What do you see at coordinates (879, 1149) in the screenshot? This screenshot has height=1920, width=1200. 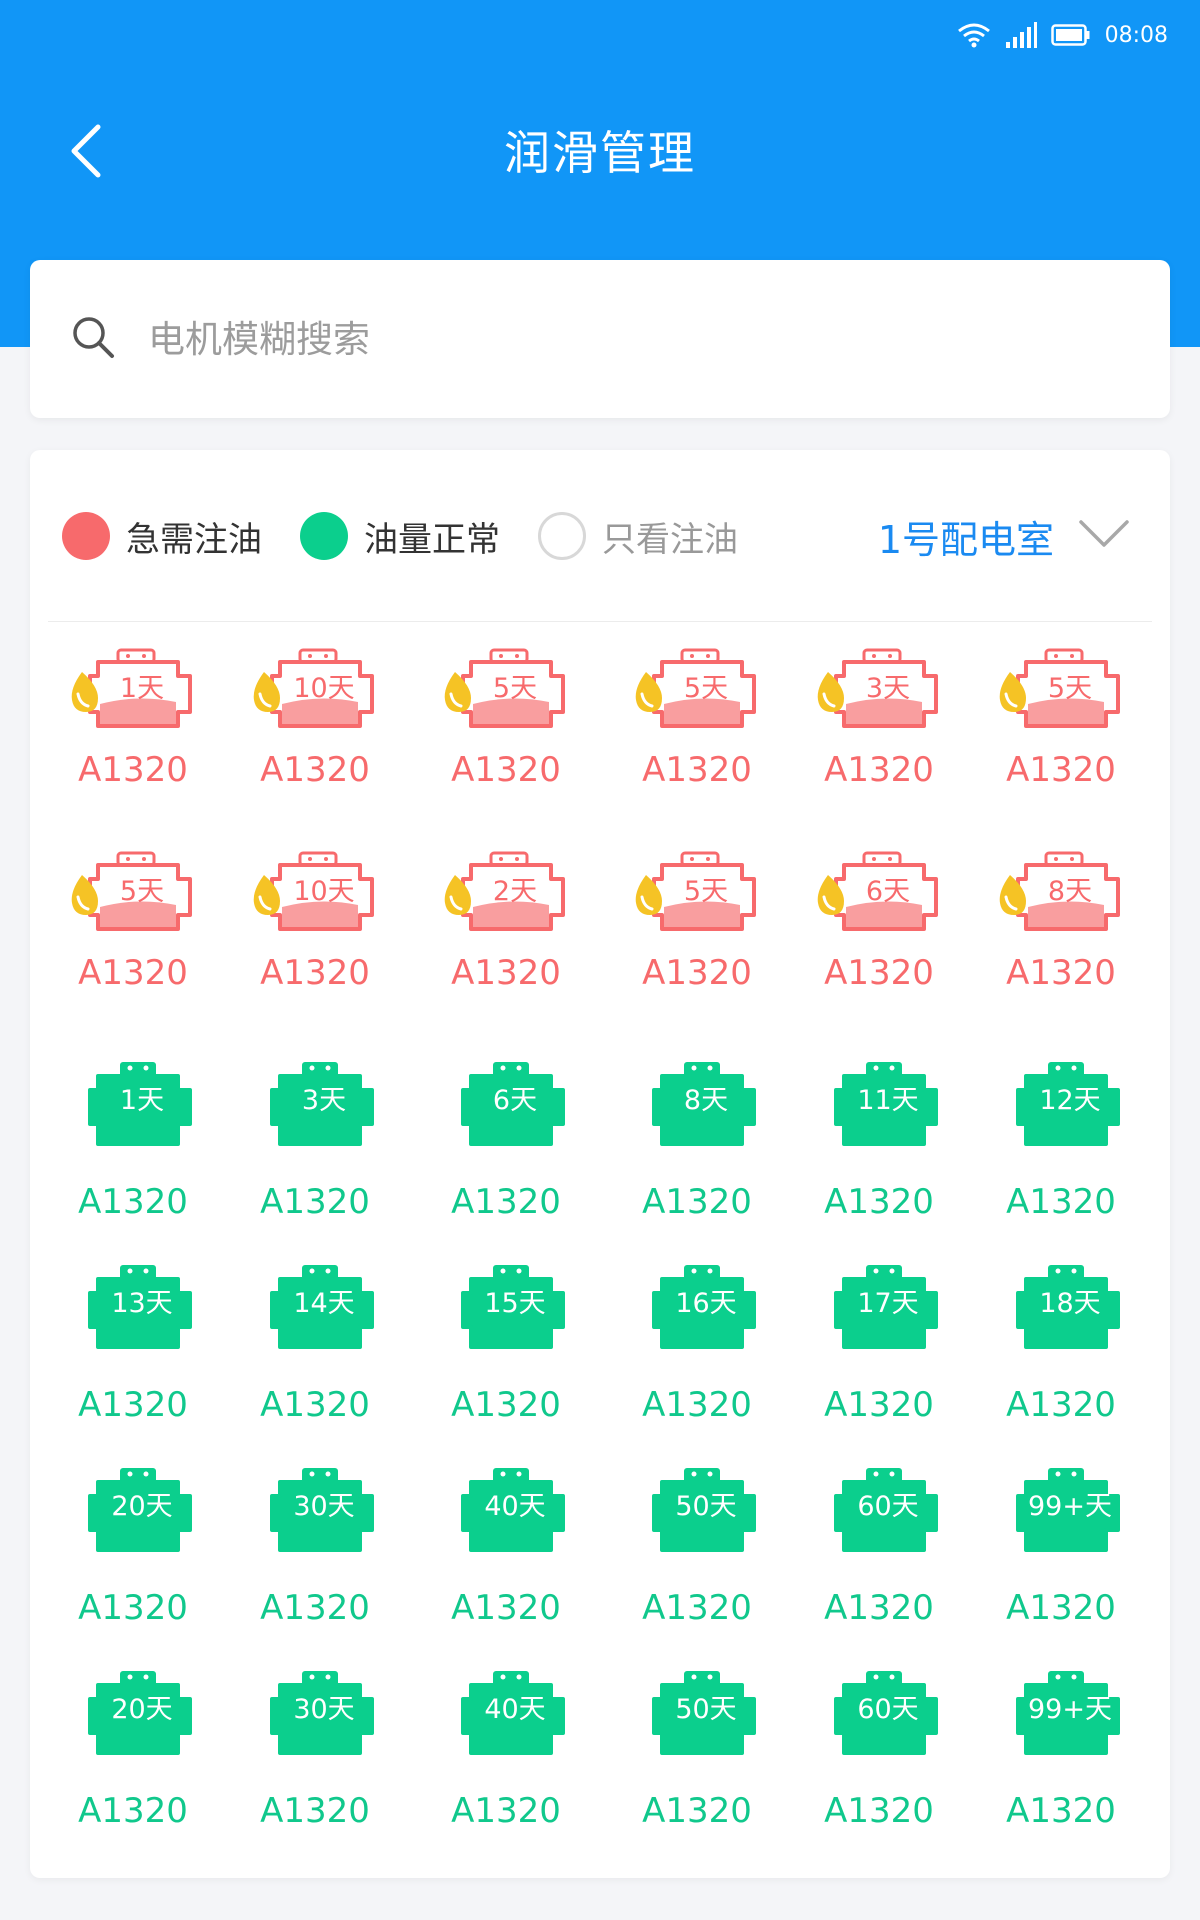 I see `motor-item: 11天 A1320` at bounding box center [879, 1149].